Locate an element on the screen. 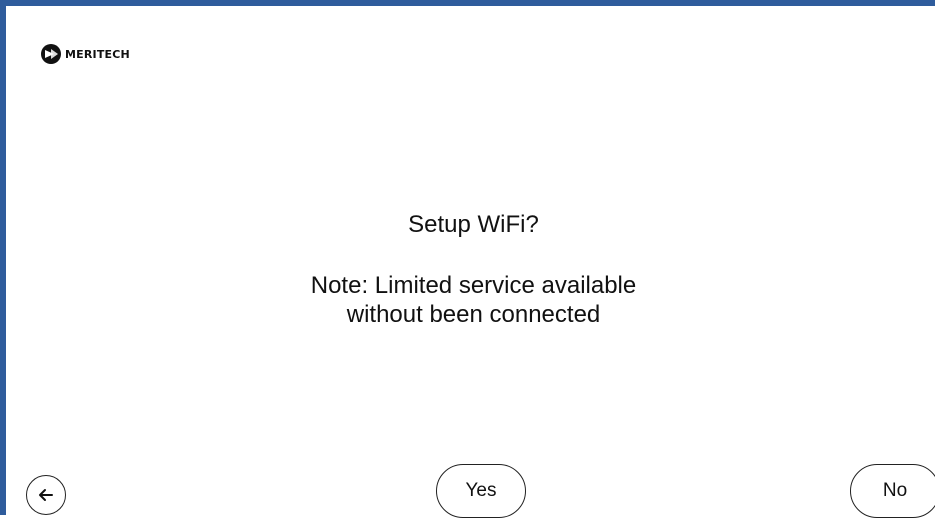 The image size is (935, 518). yes-button: Yes is located at coordinates (481, 491).